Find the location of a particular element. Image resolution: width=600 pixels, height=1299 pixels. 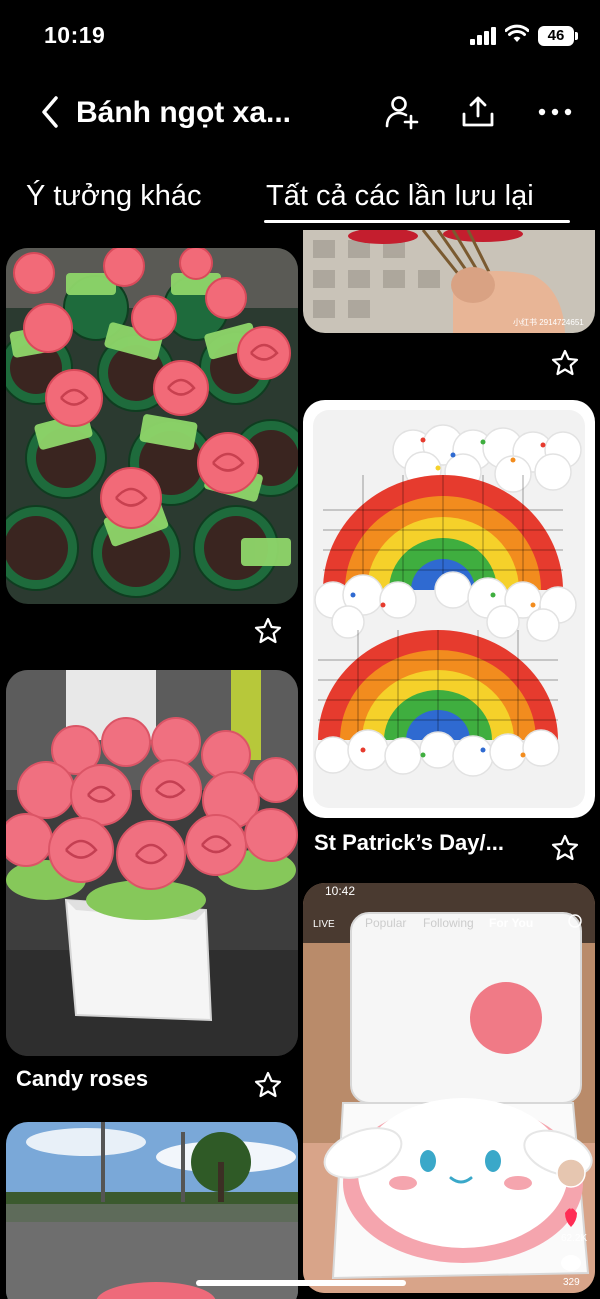

overlay-tab-popular: Popular is located at coordinates (385, 923).